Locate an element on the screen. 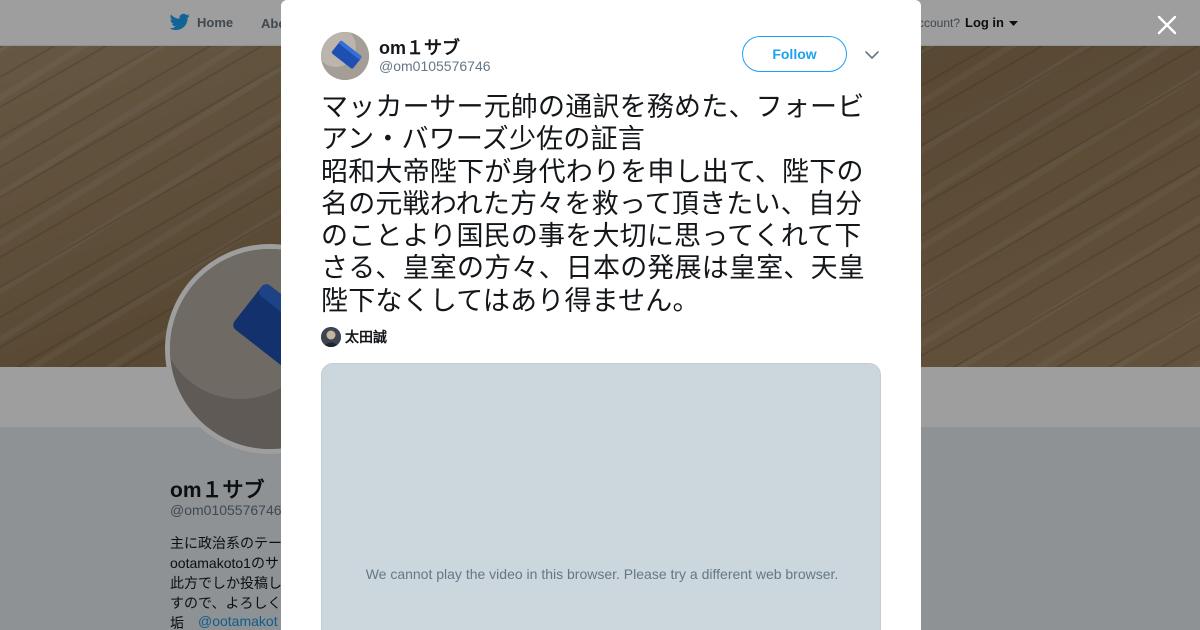  close-icon is located at coordinates (1167, 25).